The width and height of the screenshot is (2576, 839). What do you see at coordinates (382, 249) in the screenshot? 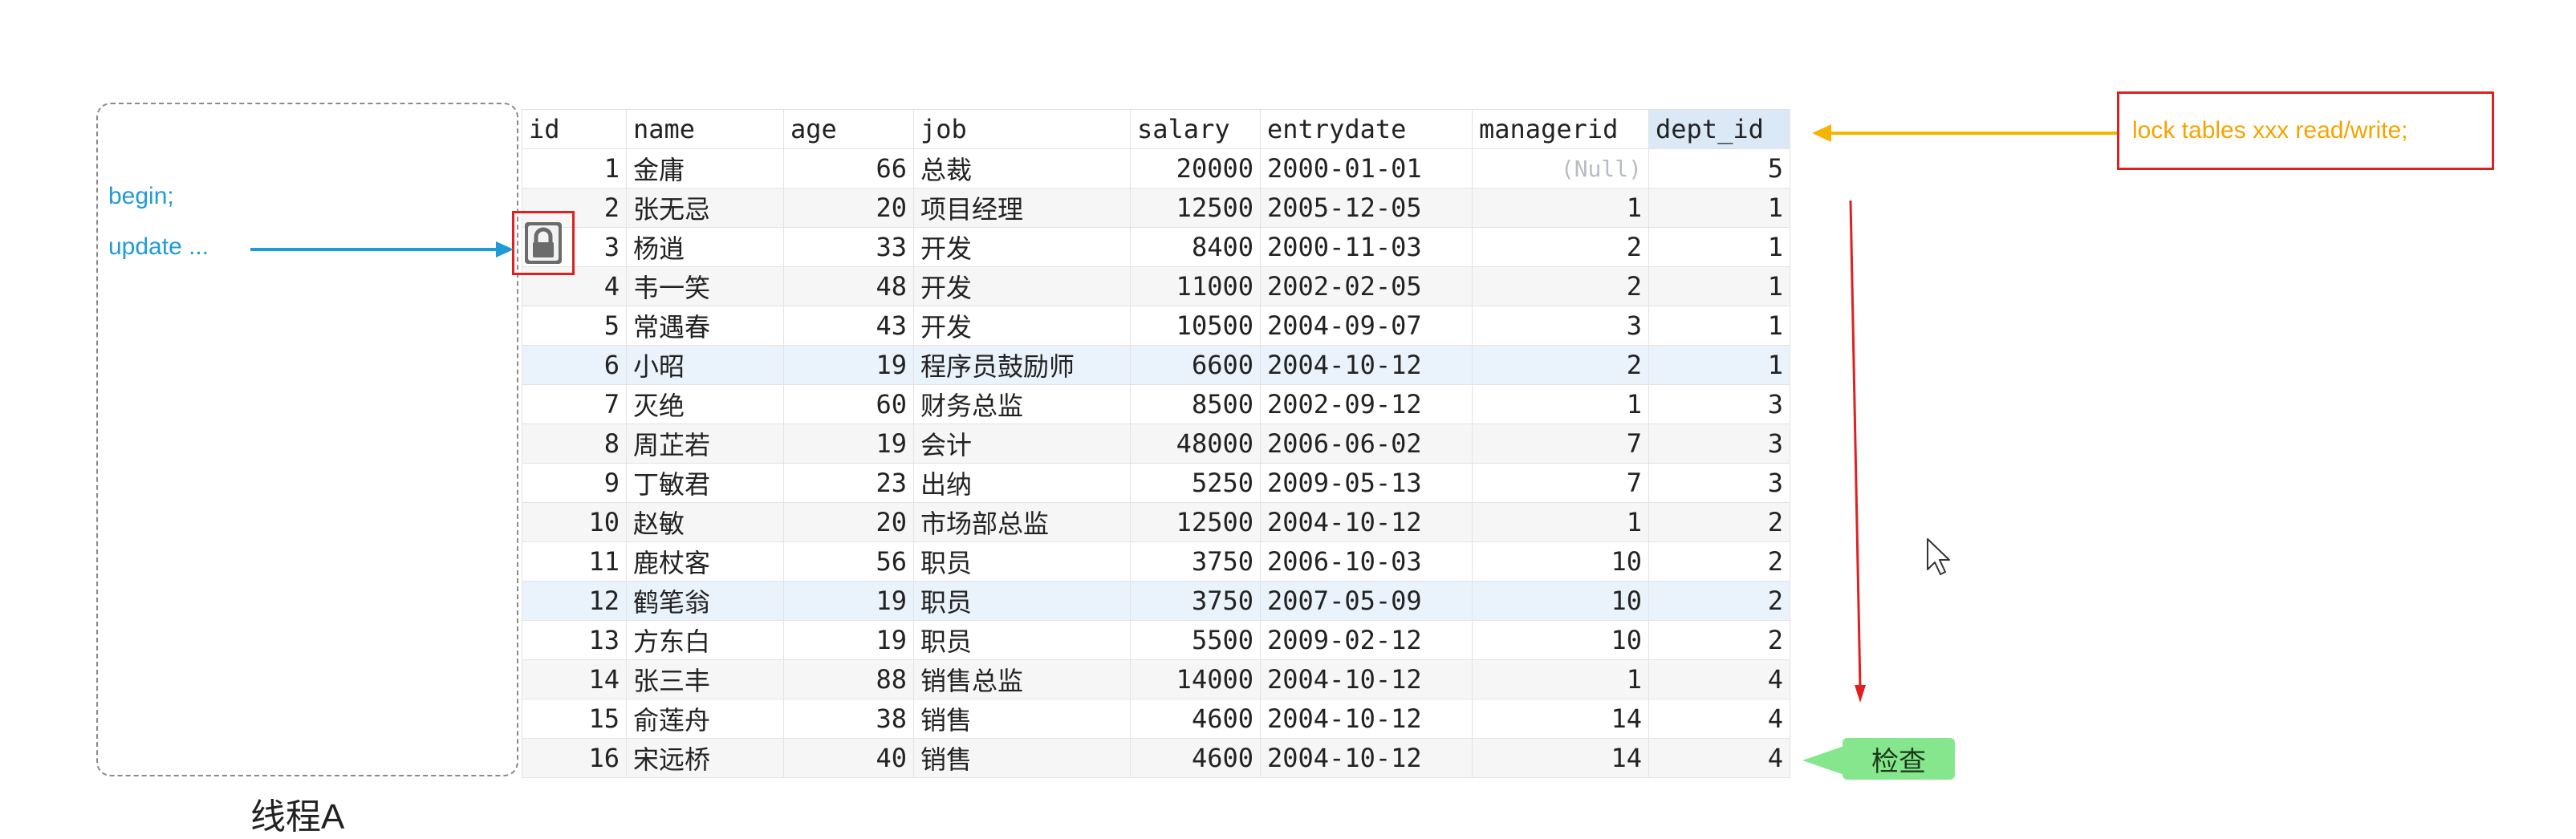
I see `update-arrow` at bounding box center [382, 249].